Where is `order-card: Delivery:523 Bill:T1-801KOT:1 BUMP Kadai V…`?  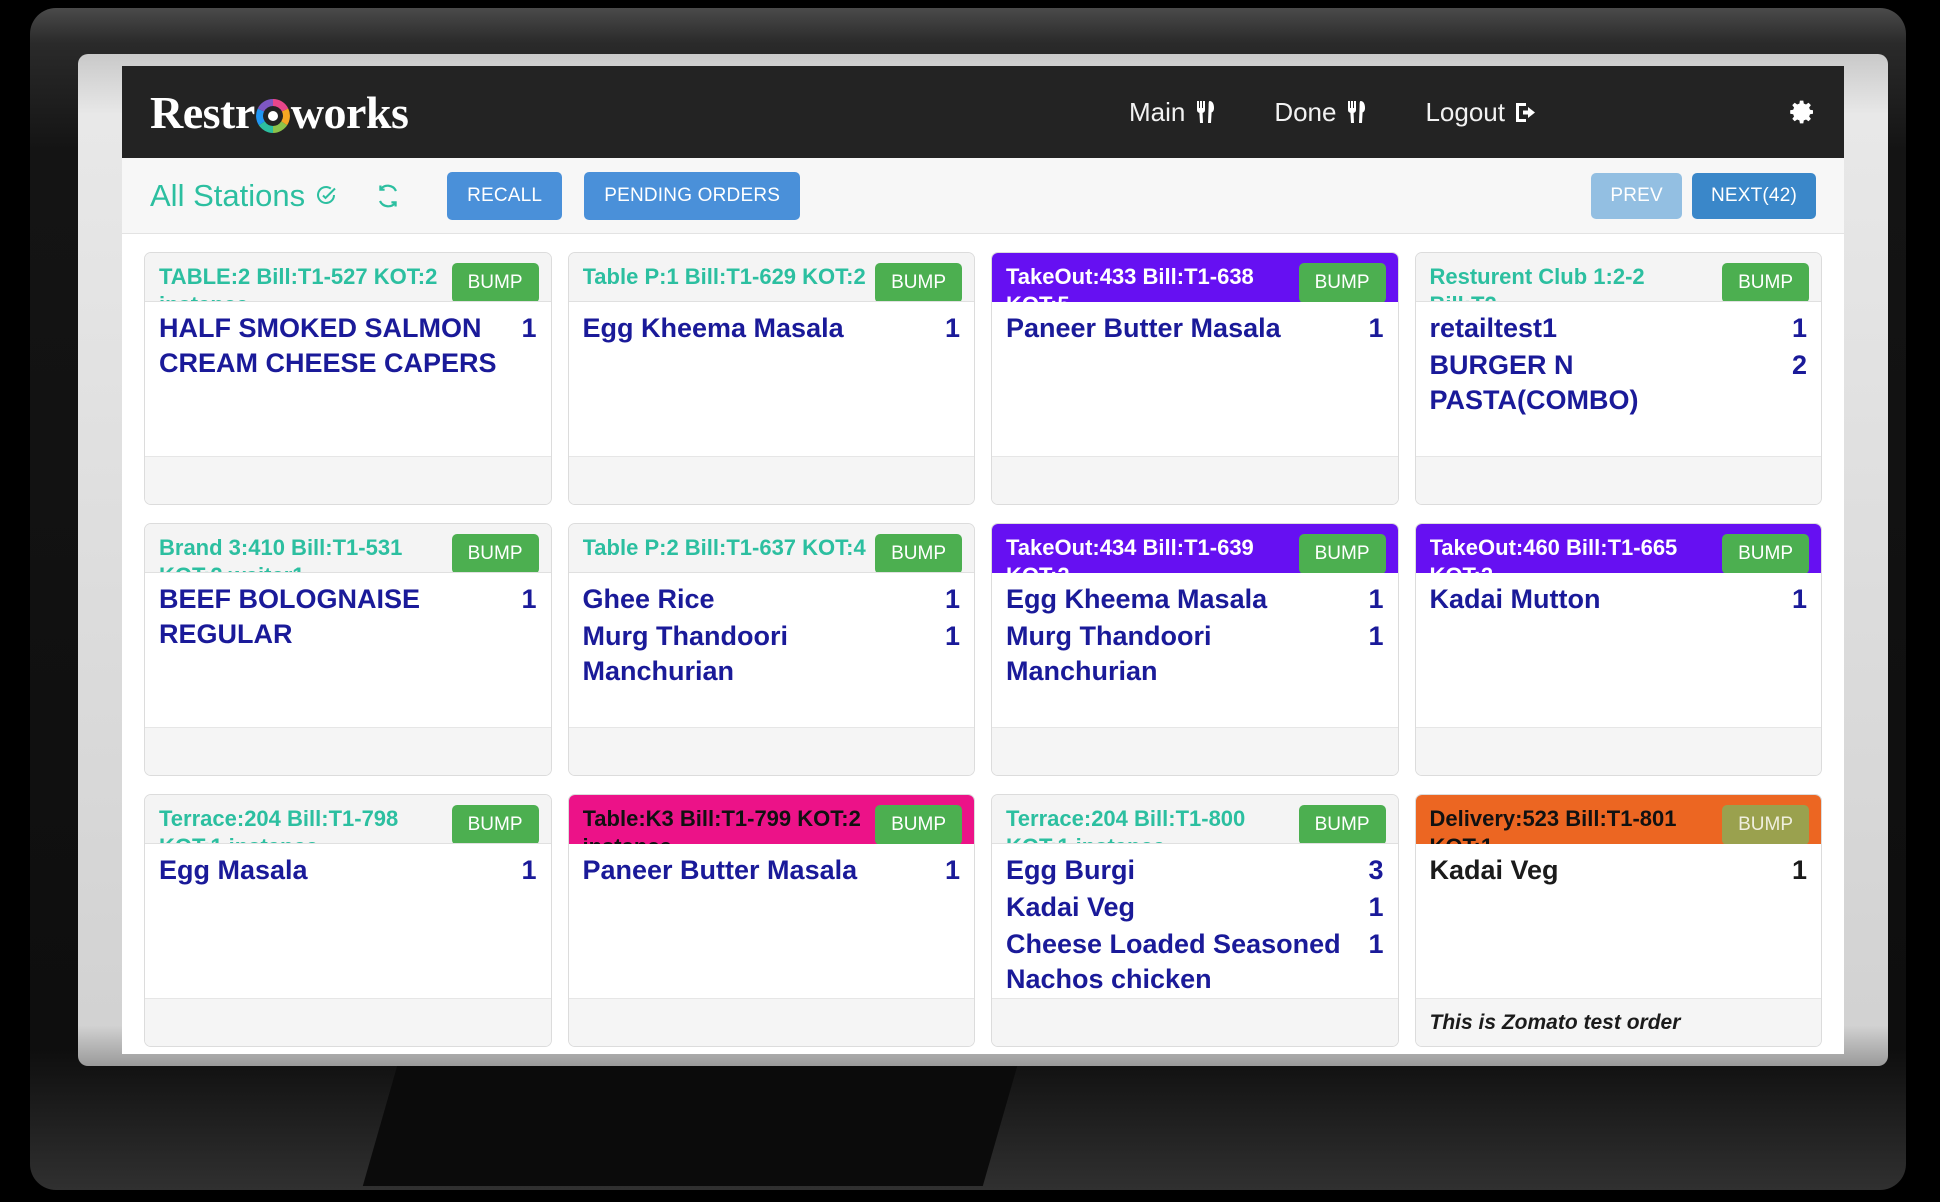
order-card: Delivery:523 Bill:T1-801KOT:1 BUMP Kadai V… is located at coordinates (1618, 920).